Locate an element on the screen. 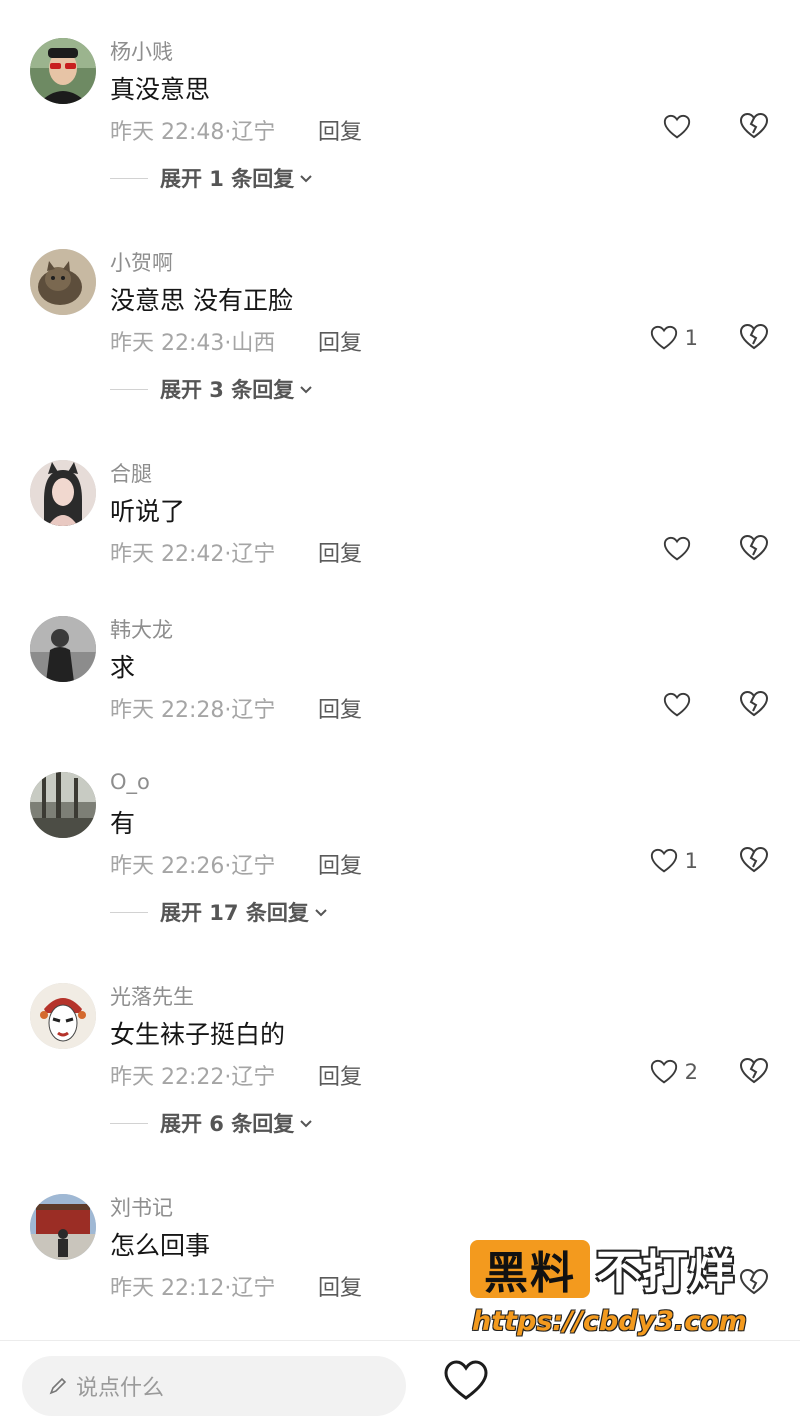 The image size is (800, 1416). expand-replies-label: 展开 1 条回复 is located at coordinates (227, 179).